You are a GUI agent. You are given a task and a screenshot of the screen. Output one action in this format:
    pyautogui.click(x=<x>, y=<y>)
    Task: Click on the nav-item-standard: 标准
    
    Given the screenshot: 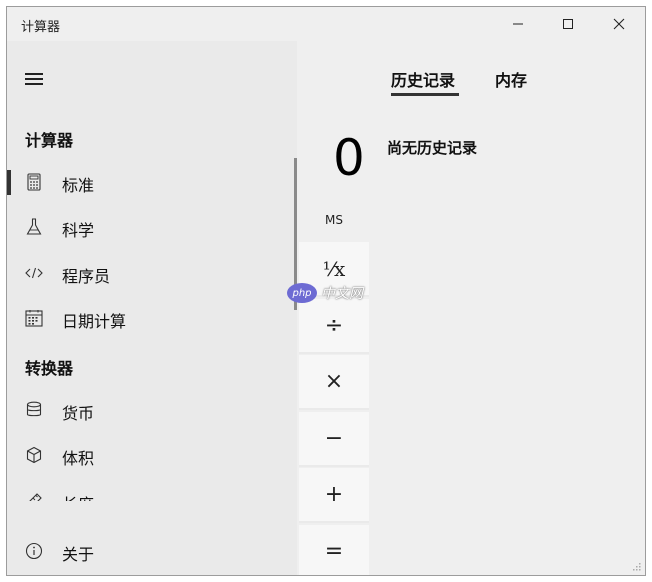 What is the action you would take?
    pyautogui.click(x=152, y=182)
    